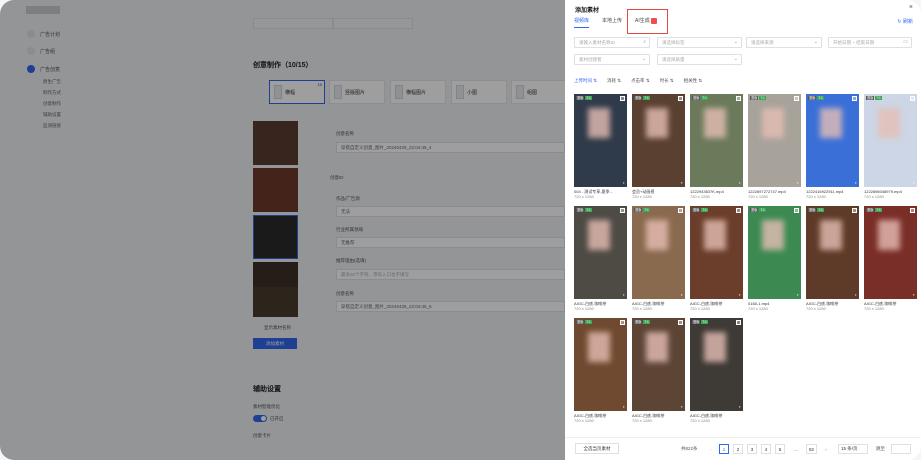 This screenshot has width=921, height=460. What do you see at coordinates (911, 7) in the screenshot?
I see `close-icon: ×` at bounding box center [911, 7].